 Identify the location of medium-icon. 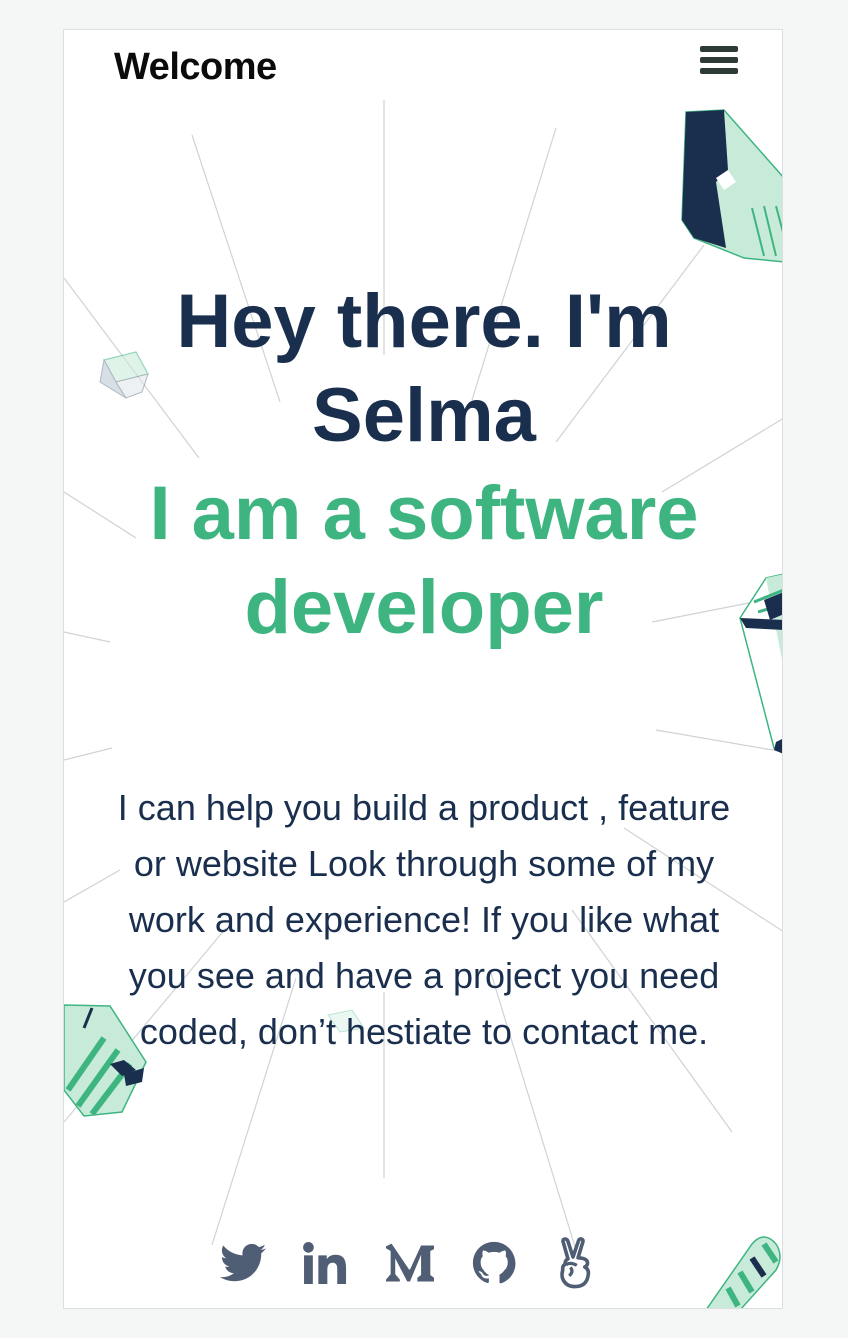
(410, 1262).